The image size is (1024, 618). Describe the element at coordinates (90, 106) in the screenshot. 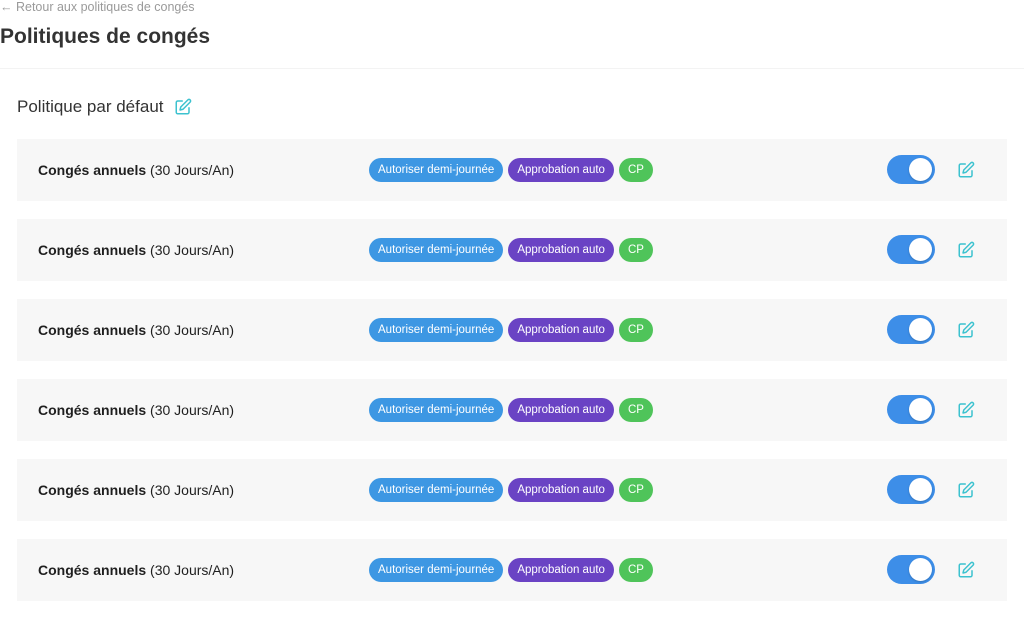

I see `section-title: Politique par défaut` at that location.